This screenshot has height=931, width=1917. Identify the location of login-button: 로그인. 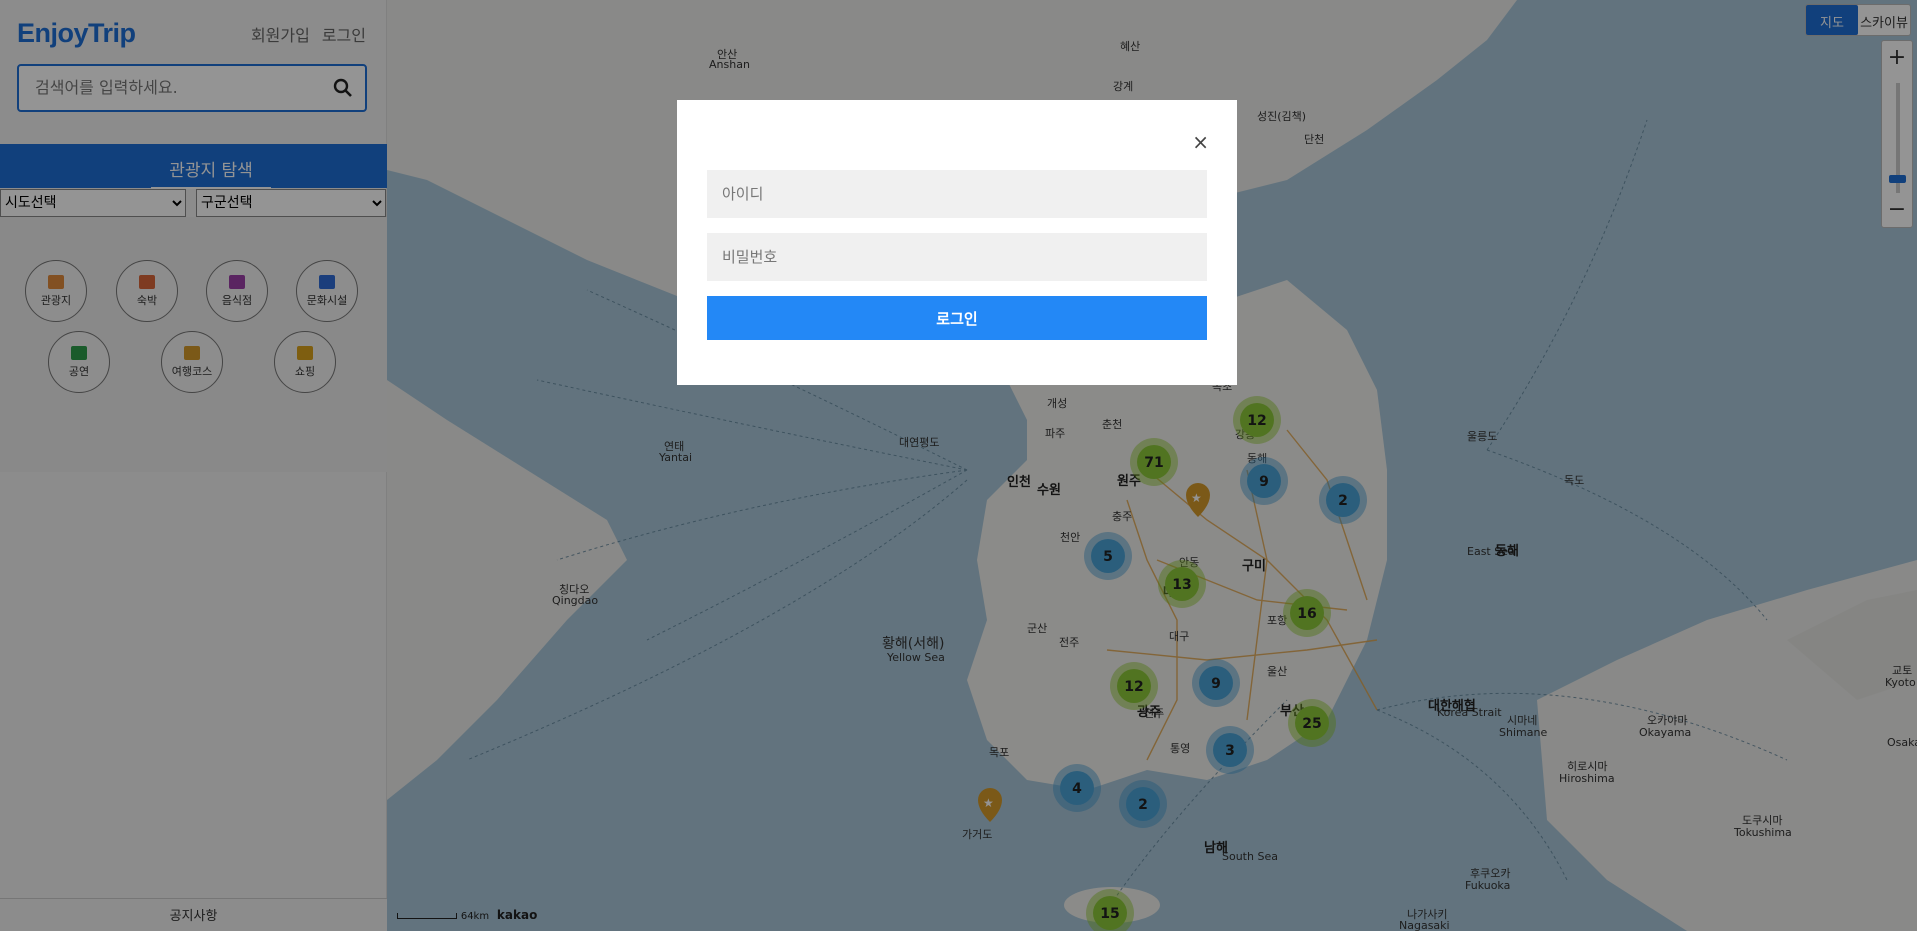
(957, 318).